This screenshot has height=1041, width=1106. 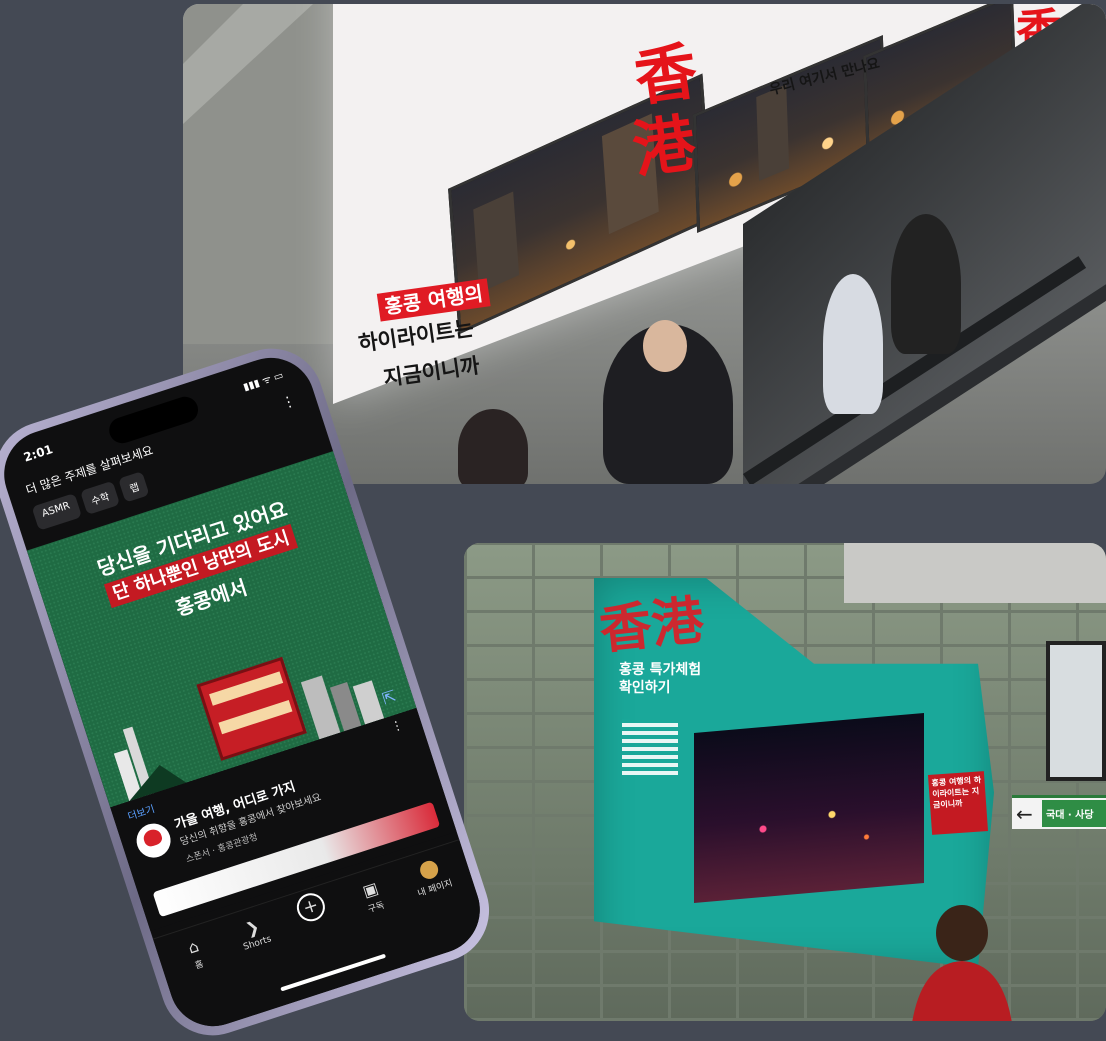 What do you see at coordinates (975, 573) in the screenshot?
I see `window-frame` at bounding box center [975, 573].